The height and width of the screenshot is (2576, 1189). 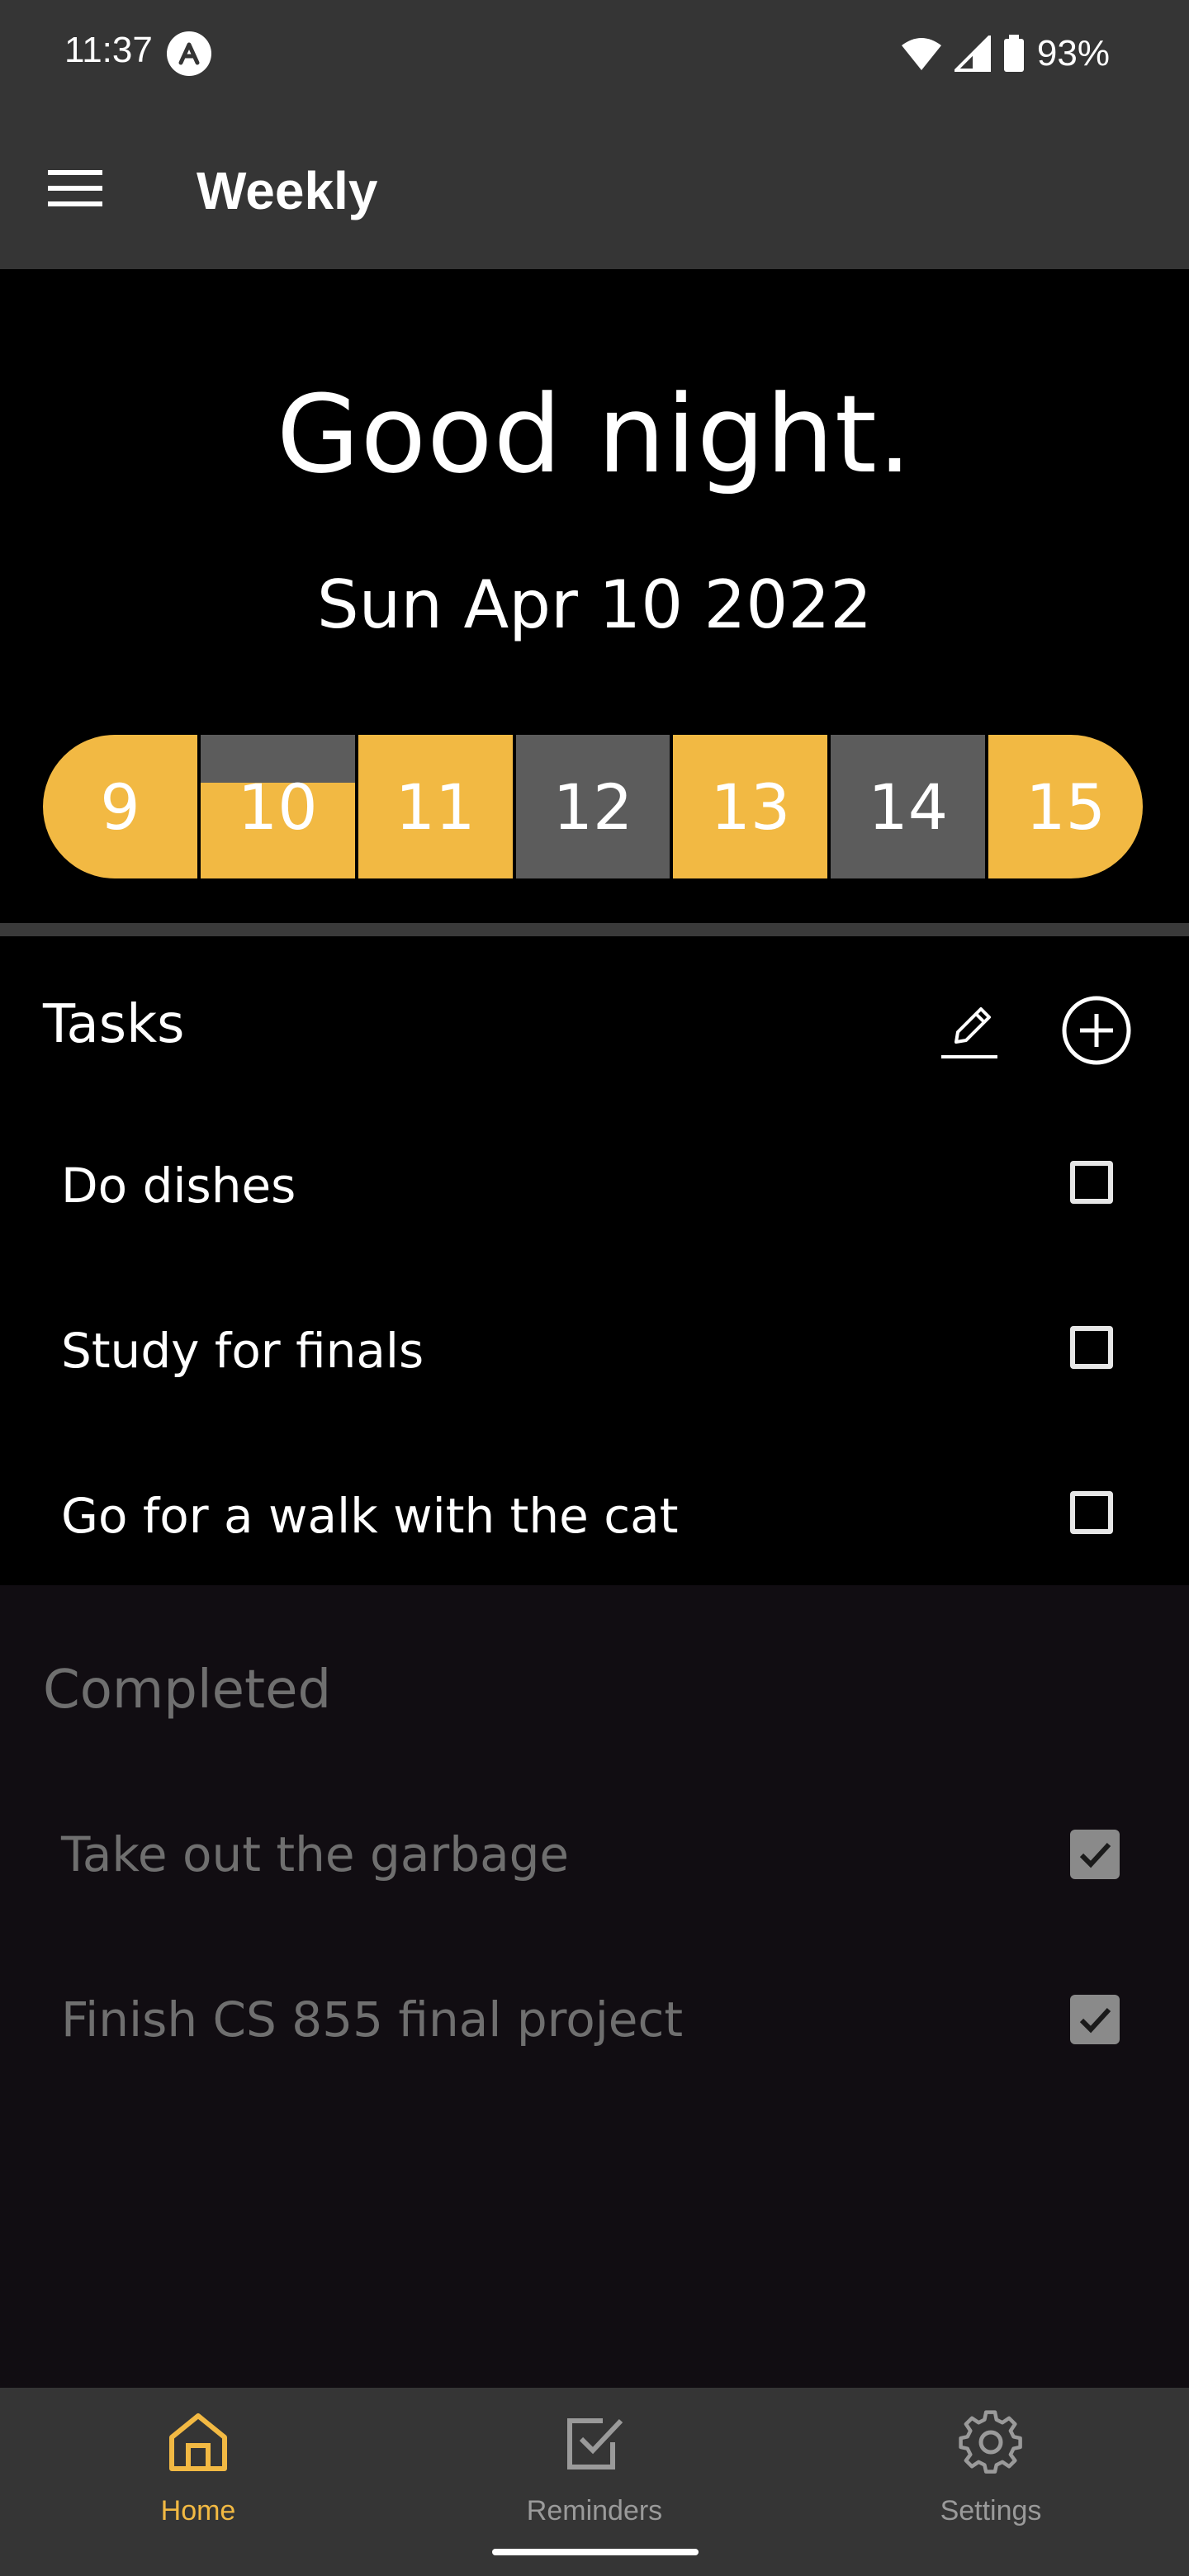 What do you see at coordinates (594, 604) in the screenshot?
I see `date-text: Sun Apr 10 2022` at bounding box center [594, 604].